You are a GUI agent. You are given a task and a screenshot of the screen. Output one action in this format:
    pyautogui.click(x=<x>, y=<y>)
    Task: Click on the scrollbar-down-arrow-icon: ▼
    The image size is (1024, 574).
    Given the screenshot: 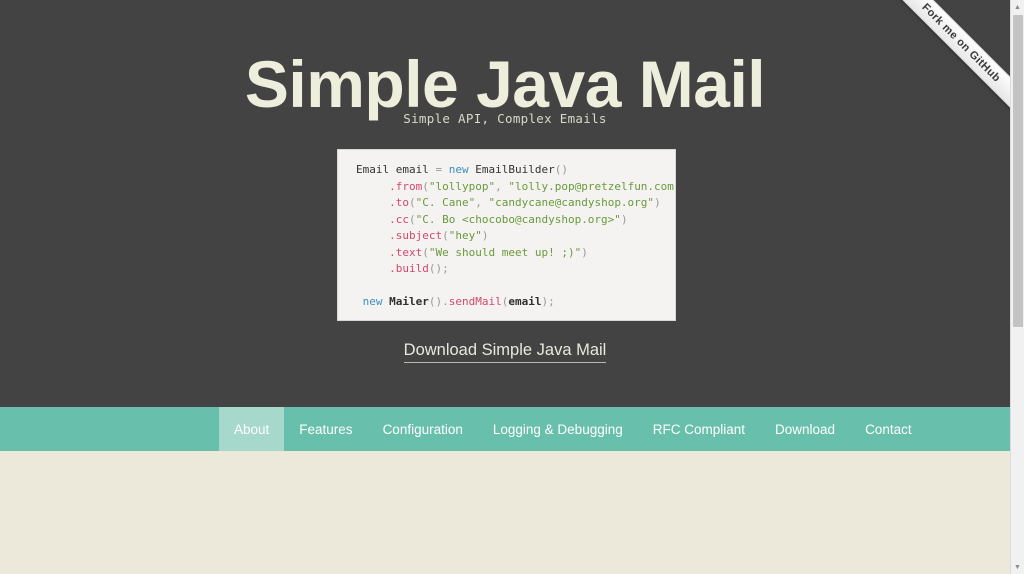 What is the action you would take?
    pyautogui.click(x=1017, y=567)
    